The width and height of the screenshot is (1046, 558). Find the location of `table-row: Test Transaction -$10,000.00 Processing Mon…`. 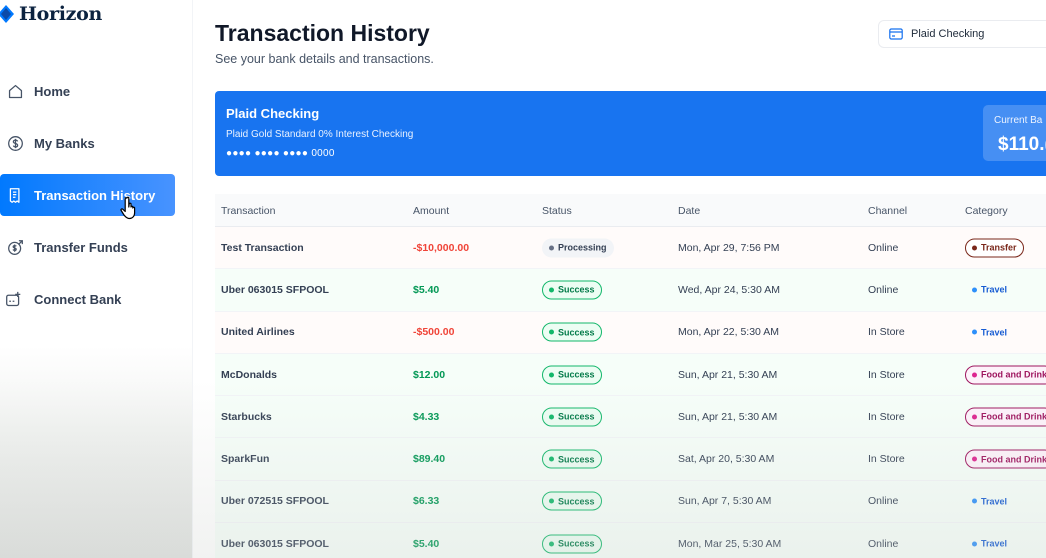

table-row: Test Transaction -$10,000.00 Processing Mon… is located at coordinates (630, 248).